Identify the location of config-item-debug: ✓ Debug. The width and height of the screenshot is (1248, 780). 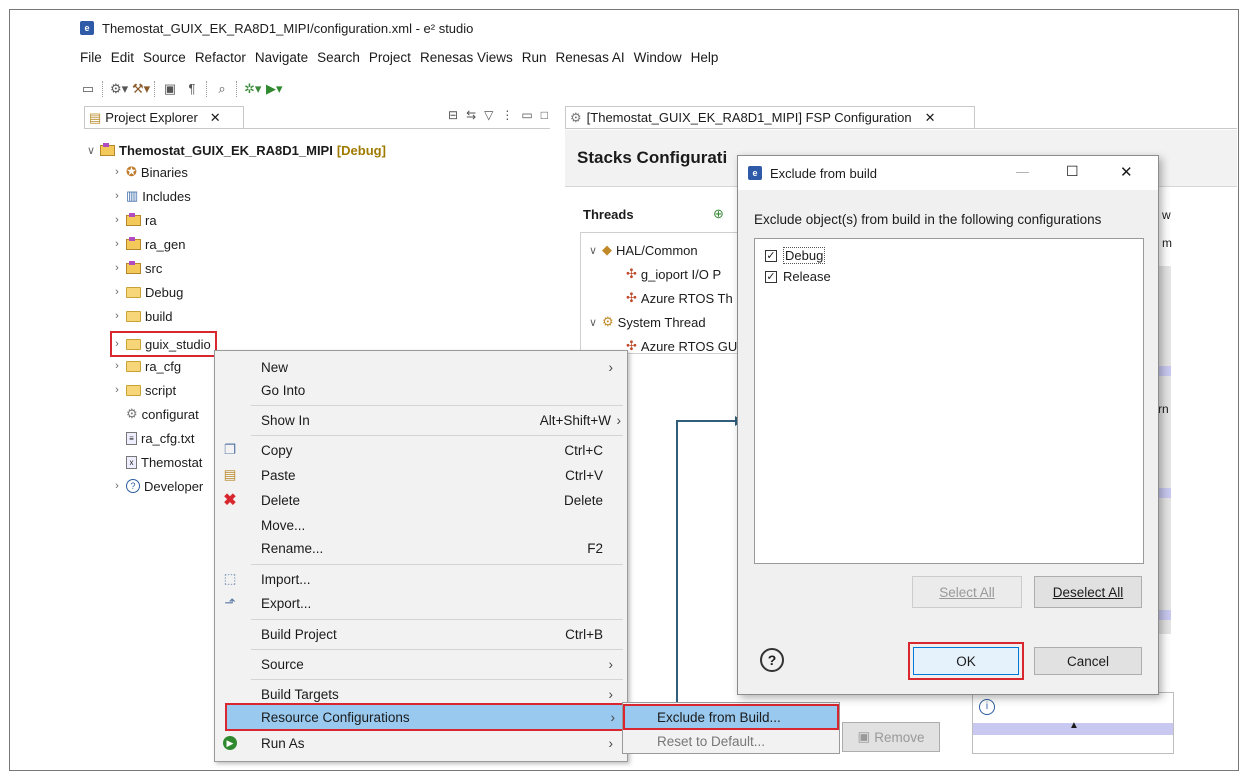
(795, 255).